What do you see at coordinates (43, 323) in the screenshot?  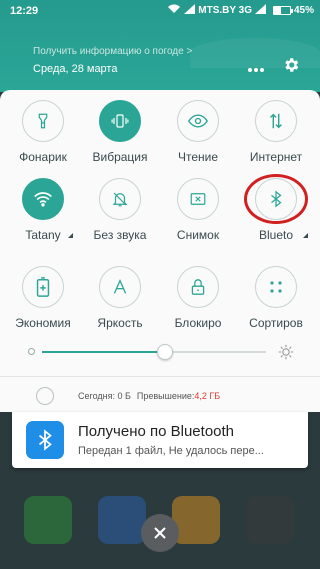 I see `tile-label: Экономия` at bounding box center [43, 323].